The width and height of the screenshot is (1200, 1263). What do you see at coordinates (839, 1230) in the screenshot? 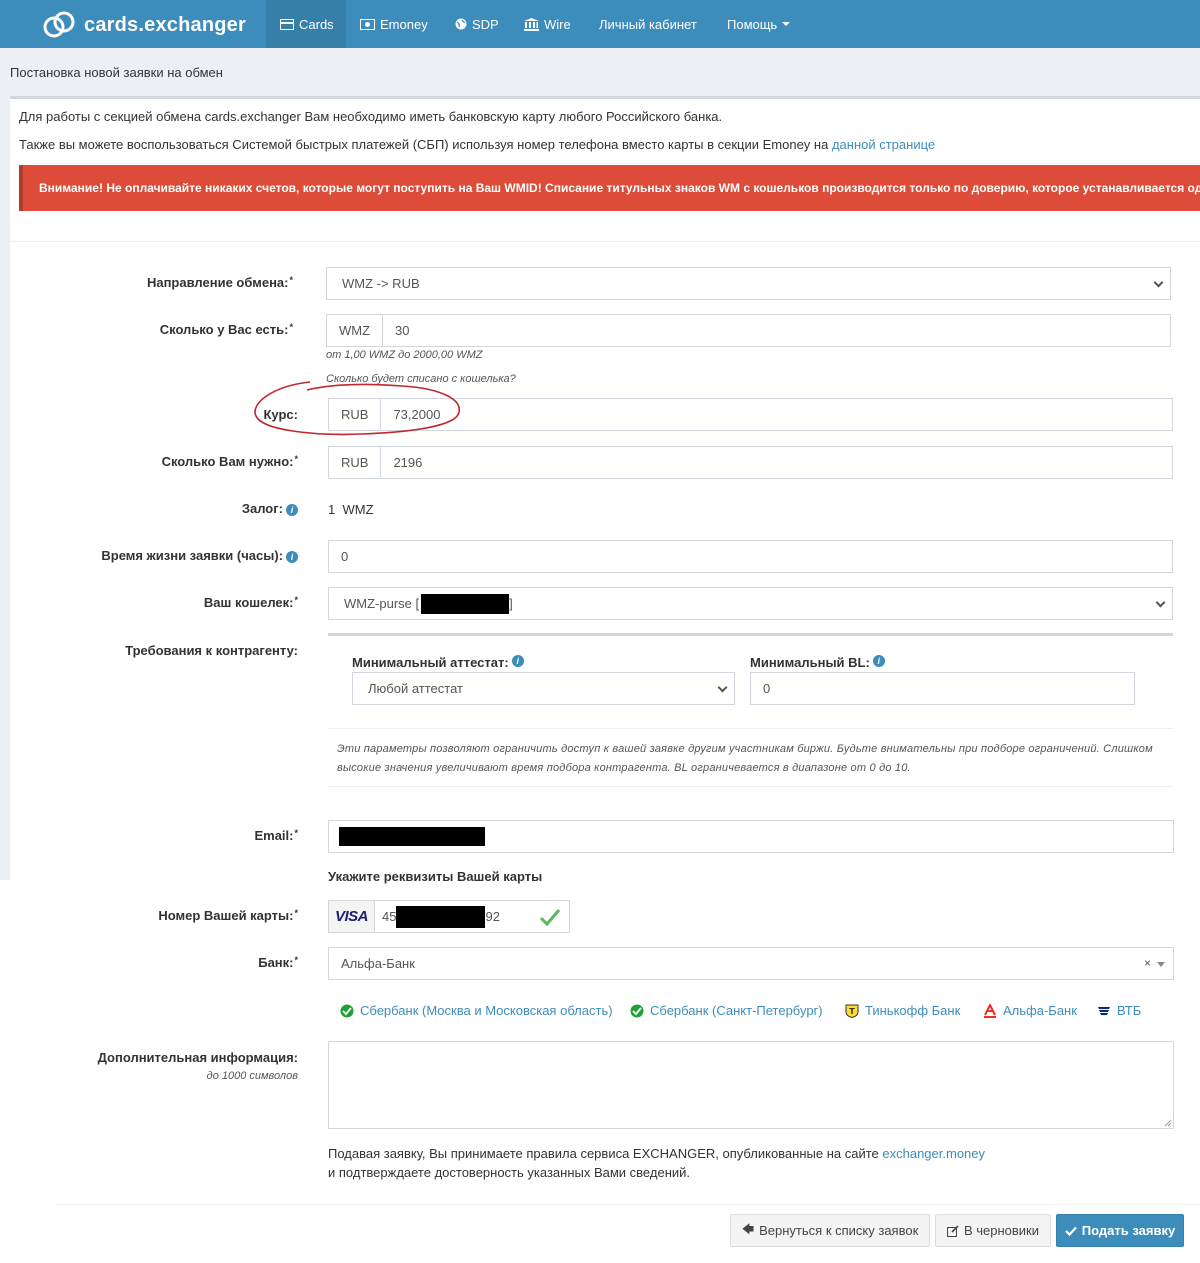
I see `back-button-label: Вернуться к списку заявок` at bounding box center [839, 1230].